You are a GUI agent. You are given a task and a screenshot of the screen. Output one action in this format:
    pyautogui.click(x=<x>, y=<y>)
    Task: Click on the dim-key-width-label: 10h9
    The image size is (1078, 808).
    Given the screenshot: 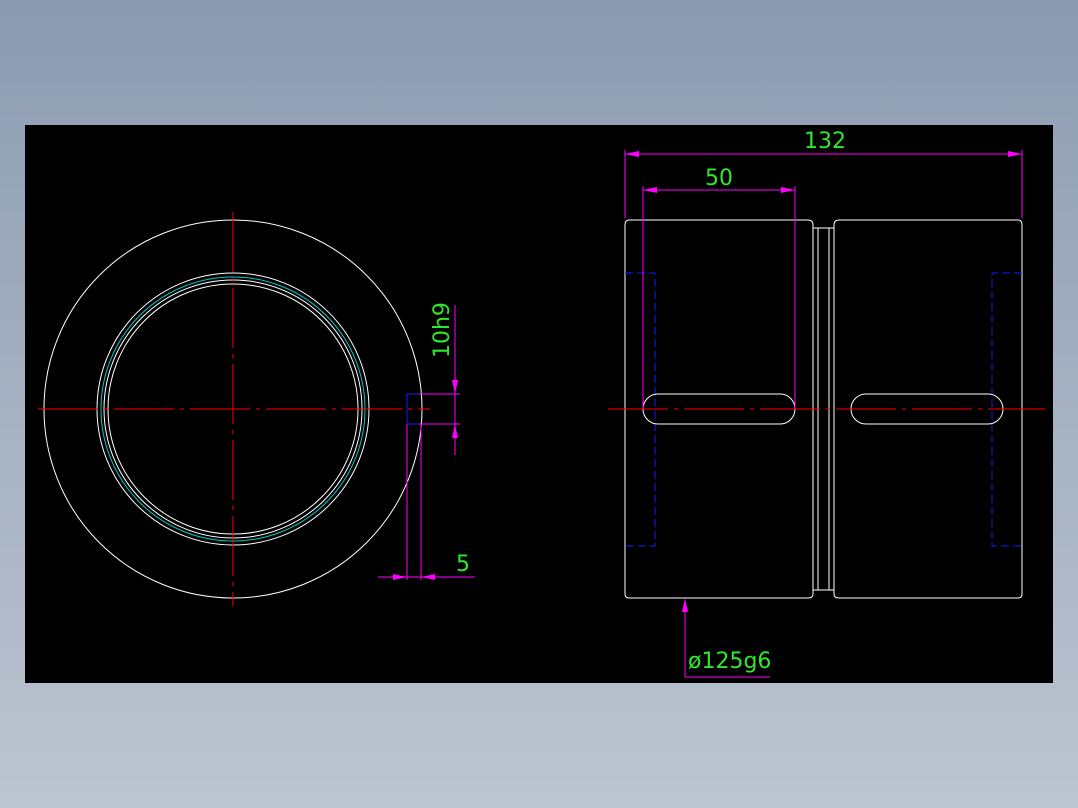 What is the action you would take?
    pyautogui.click(x=442, y=330)
    